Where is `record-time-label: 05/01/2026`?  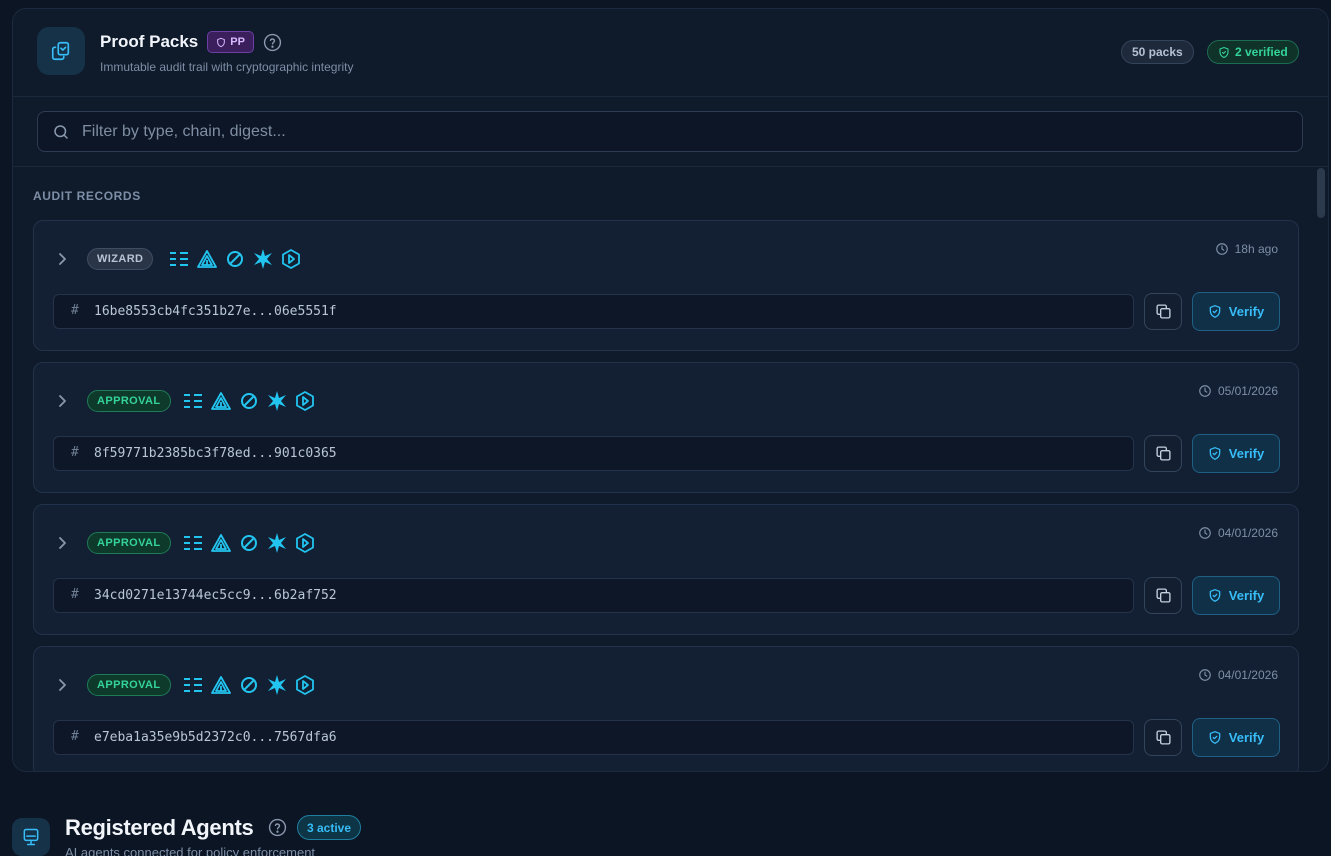 record-time-label: 05/01/2026 is located at coordinates (1247, 391).